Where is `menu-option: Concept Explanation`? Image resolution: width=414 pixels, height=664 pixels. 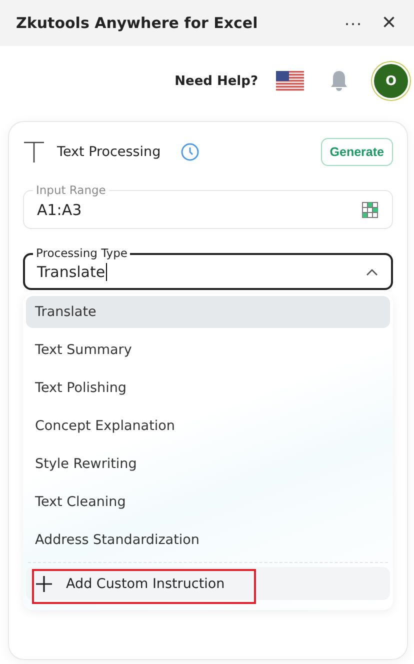 menu-option: Concept Explanation is located at coordinates (208, 426).